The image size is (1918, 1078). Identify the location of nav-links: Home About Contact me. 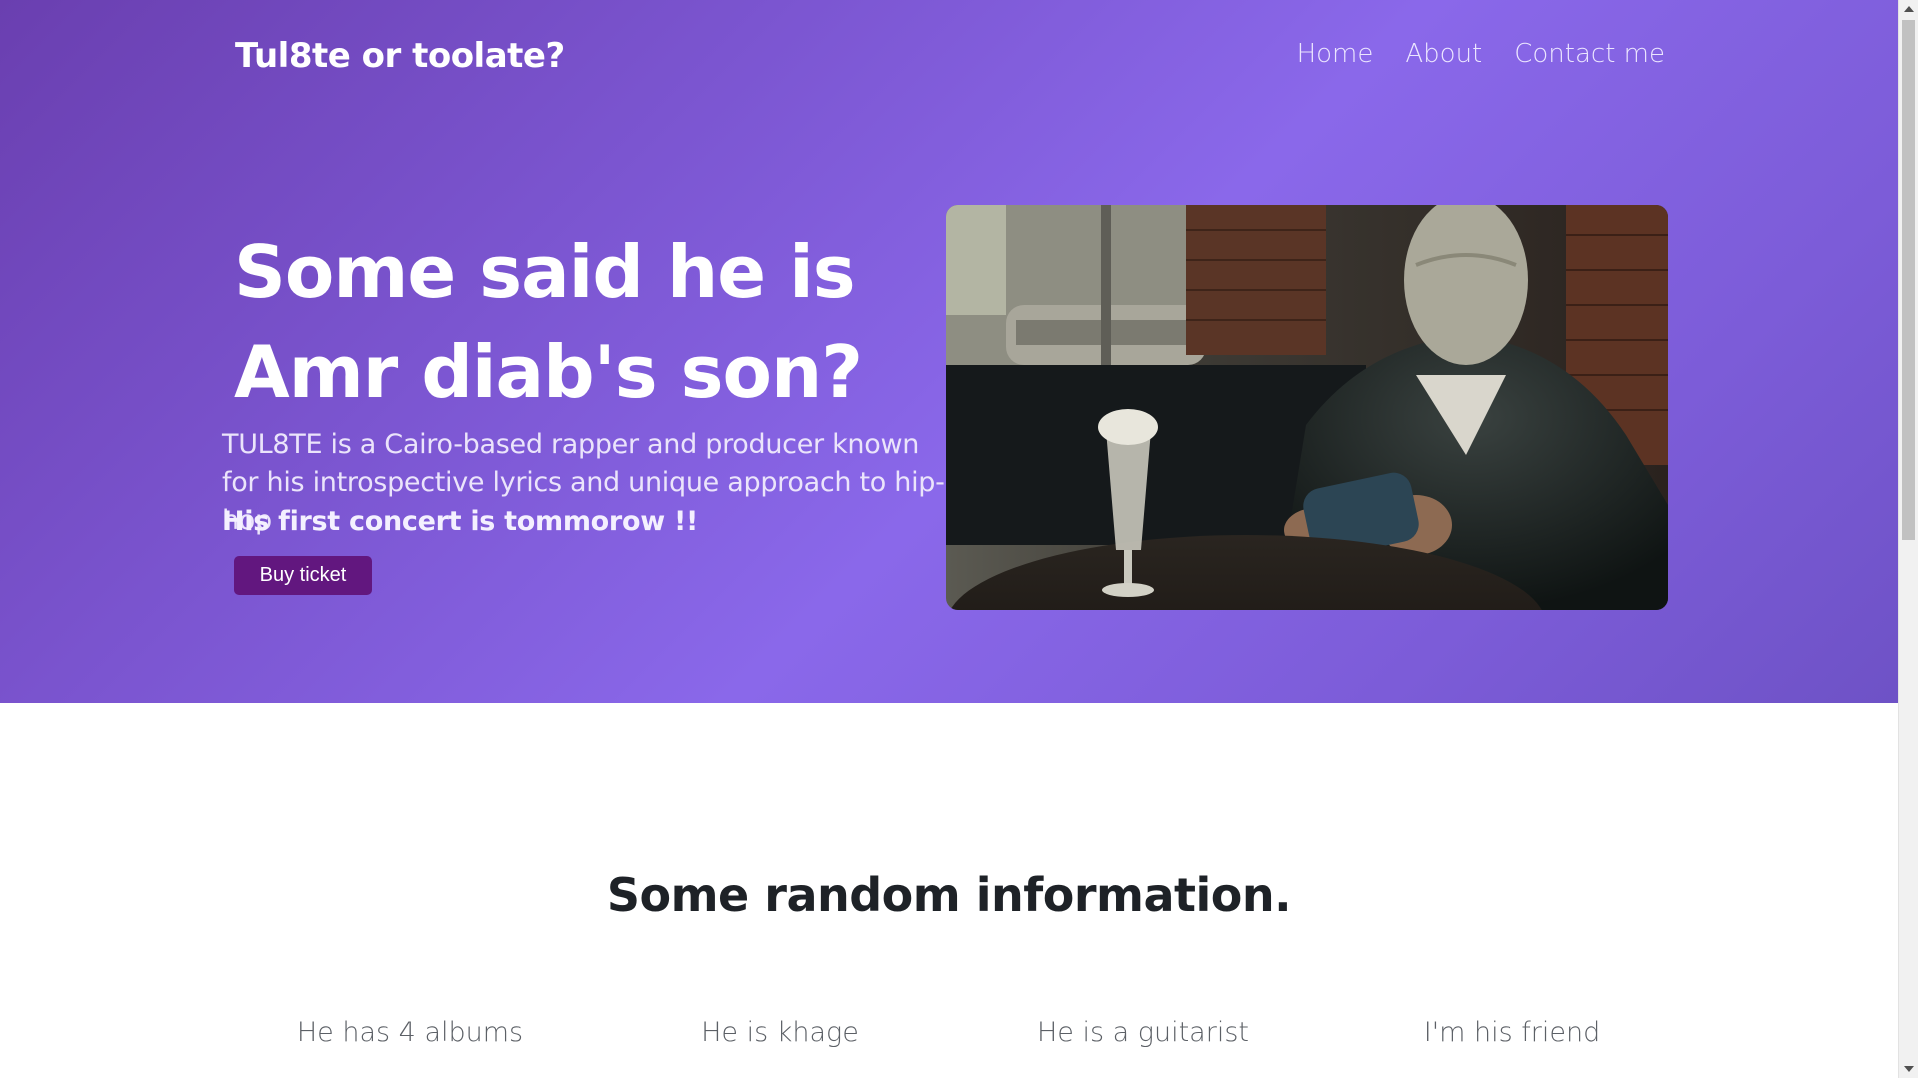
(1481, 54).